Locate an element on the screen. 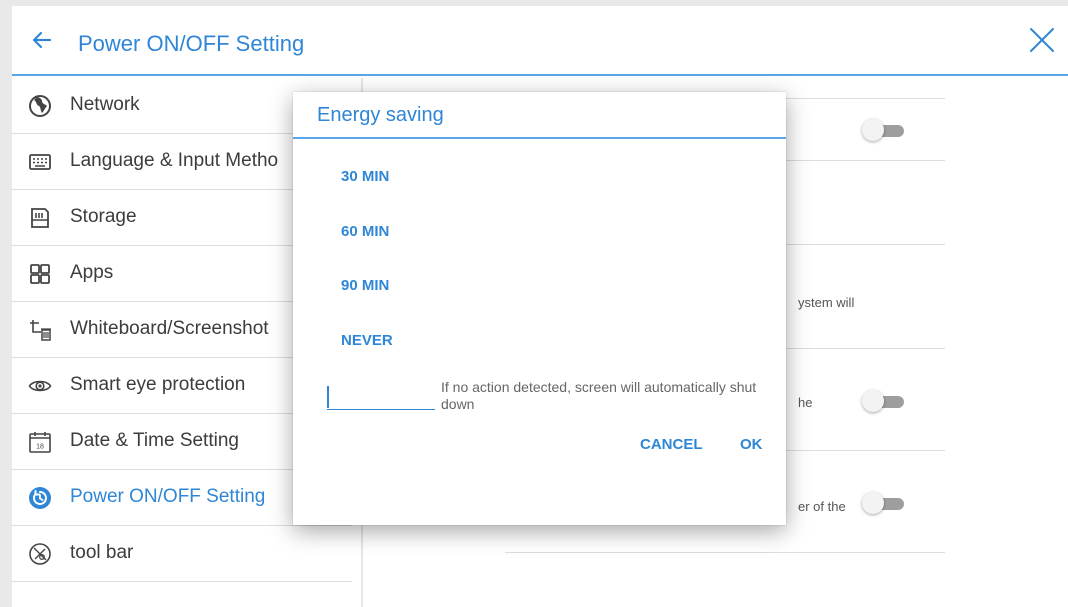  option-never: NEVER is located at coordinates (367, 340).